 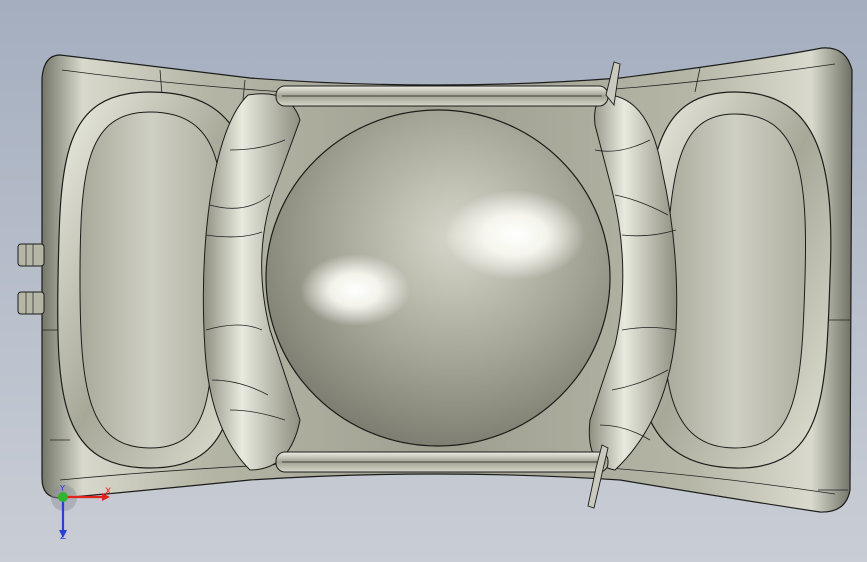 What do you see at coordinates (108, 492) in the screenshot?
I see `x-axis-label: X` at bounding box center [108, 492].